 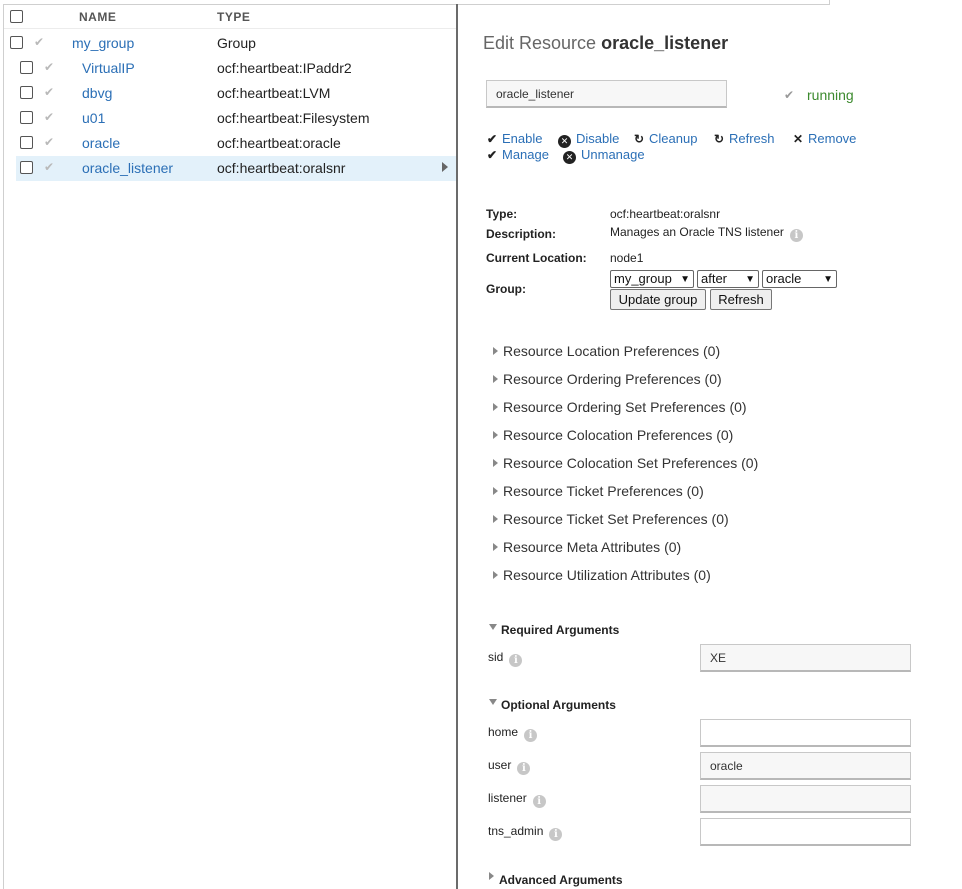 What do you see at coordinates (789, 95) in the screenshot?
I see `running-check-icon: ✔` at bounding box center [789, 95].